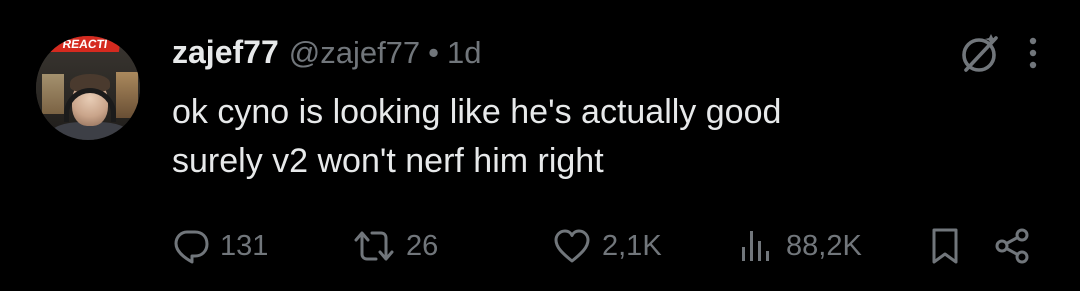 This screenshot has height=291, width=1080. I want to click on reply-button: 131, so click(220, 246).